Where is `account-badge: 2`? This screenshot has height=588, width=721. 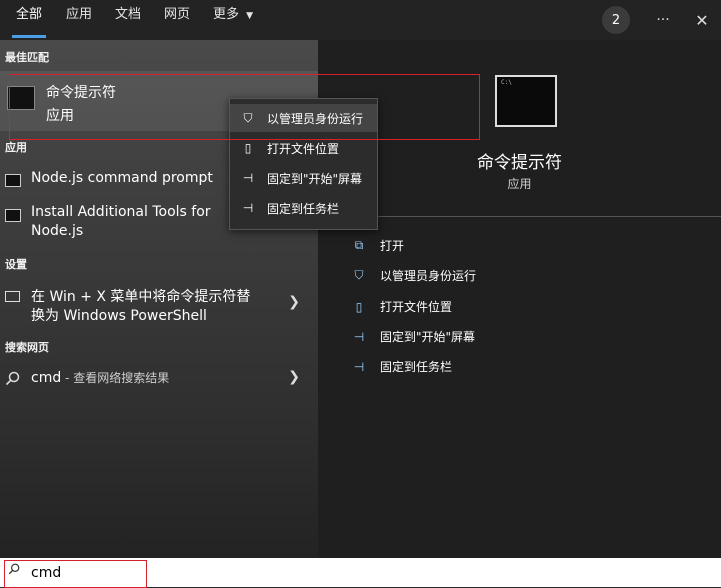
account-badge: 2 is located at coordinates (616, 20).